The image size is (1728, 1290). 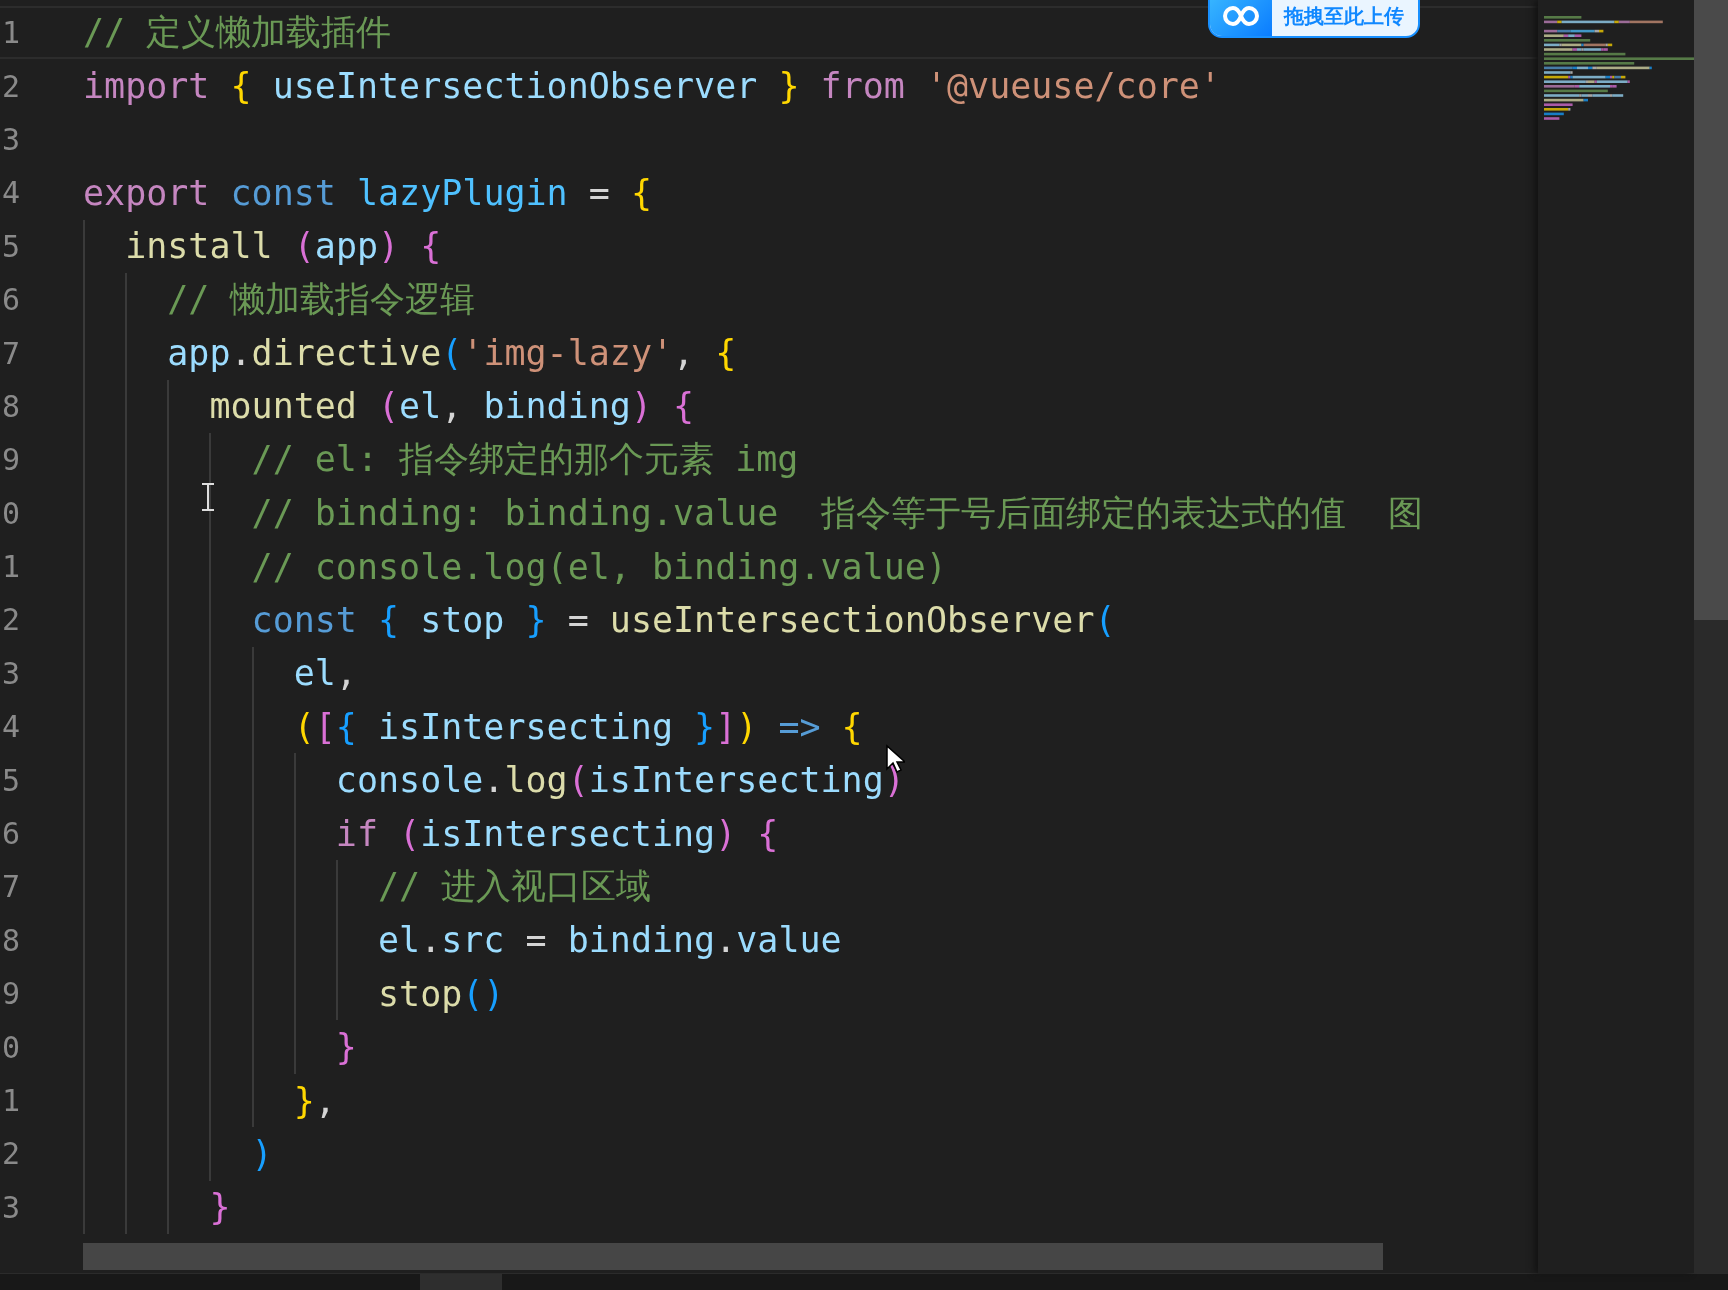 I want to click on code-line: // binding: binding.value 指令等于号后面绑定的表达式的值 图, so click(x=753, y=513).